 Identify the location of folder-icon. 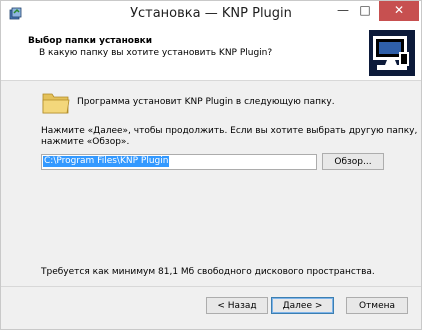
(56, 103).